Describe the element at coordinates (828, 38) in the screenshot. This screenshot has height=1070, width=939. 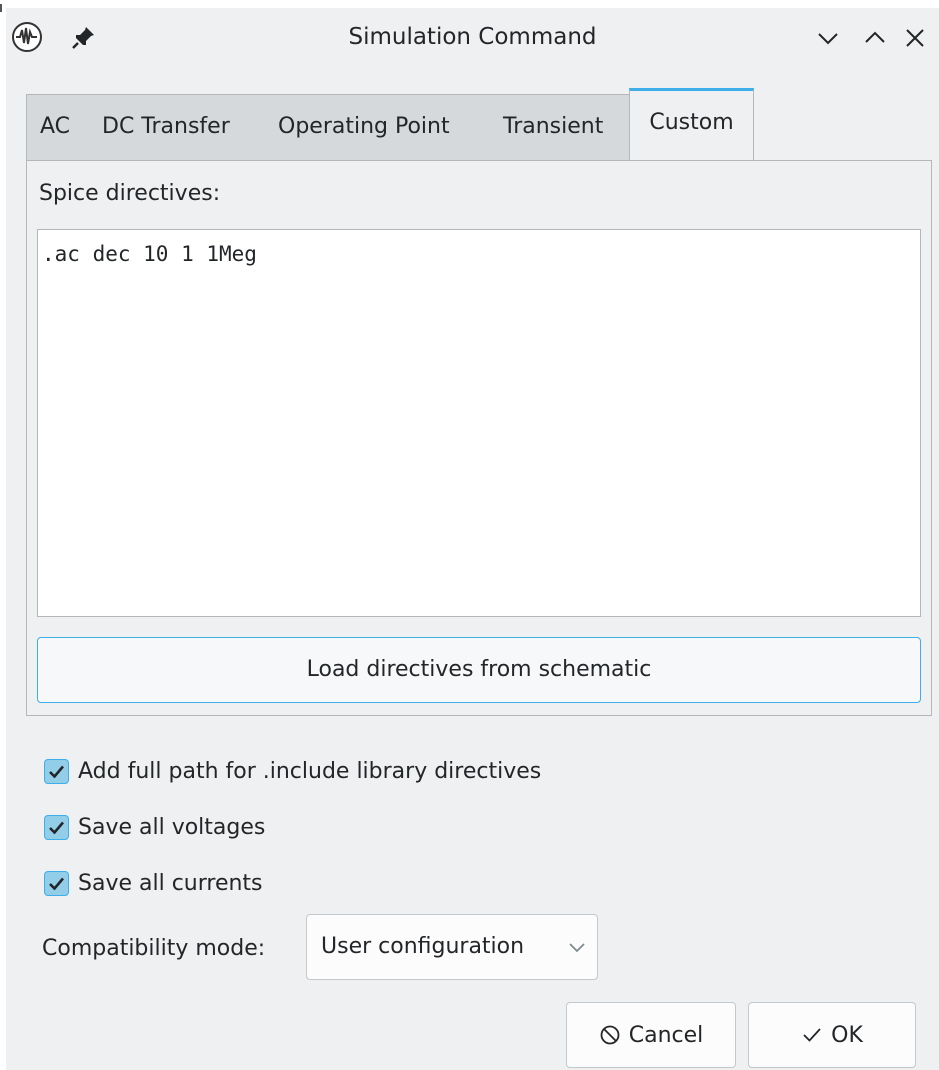
I see `minimize-icon` at that location.